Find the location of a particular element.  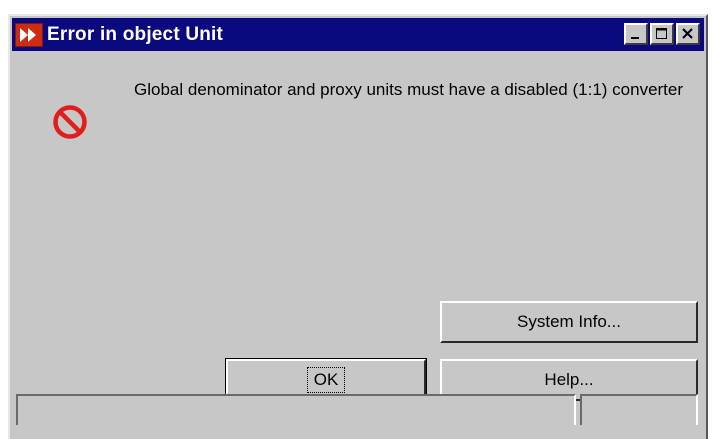

app-icon is located at coordinates (29, 34).